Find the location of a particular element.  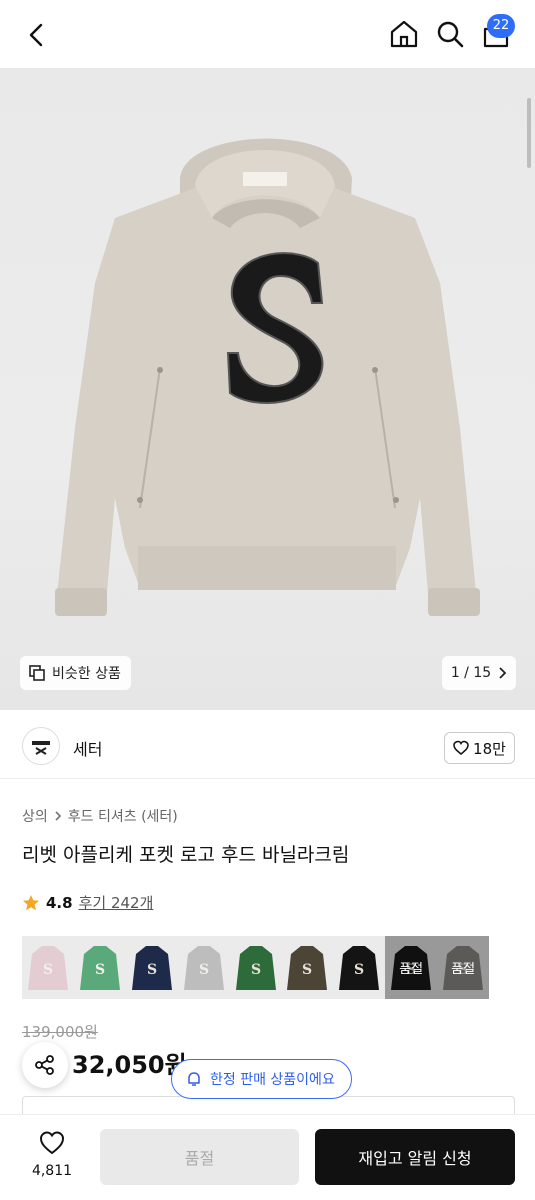

brand-logo-mark is located at coordinates (41, 748).